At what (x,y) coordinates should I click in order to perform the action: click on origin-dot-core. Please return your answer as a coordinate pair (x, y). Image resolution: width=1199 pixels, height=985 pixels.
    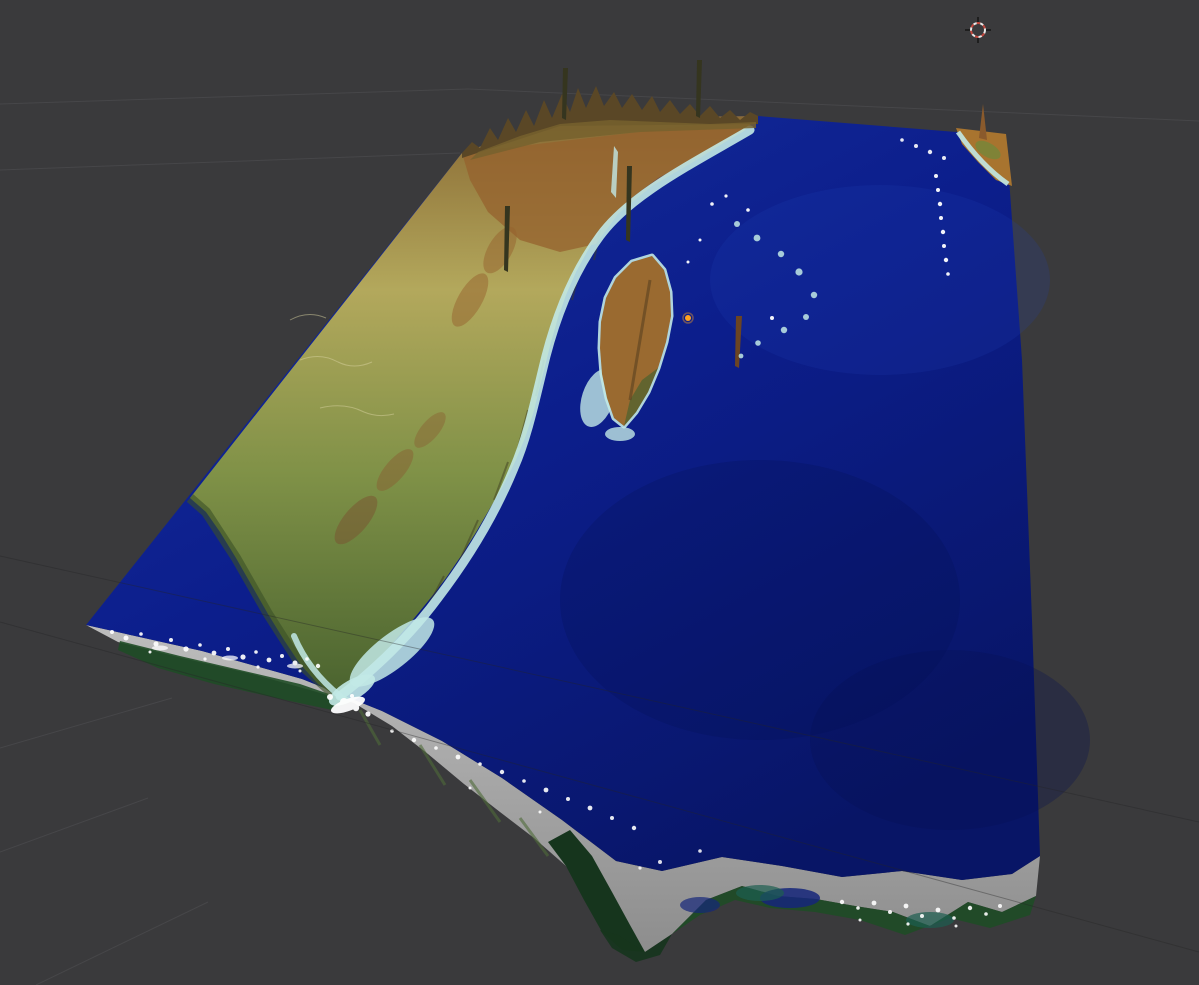
    Looking at the image, I should click on (688, 318).